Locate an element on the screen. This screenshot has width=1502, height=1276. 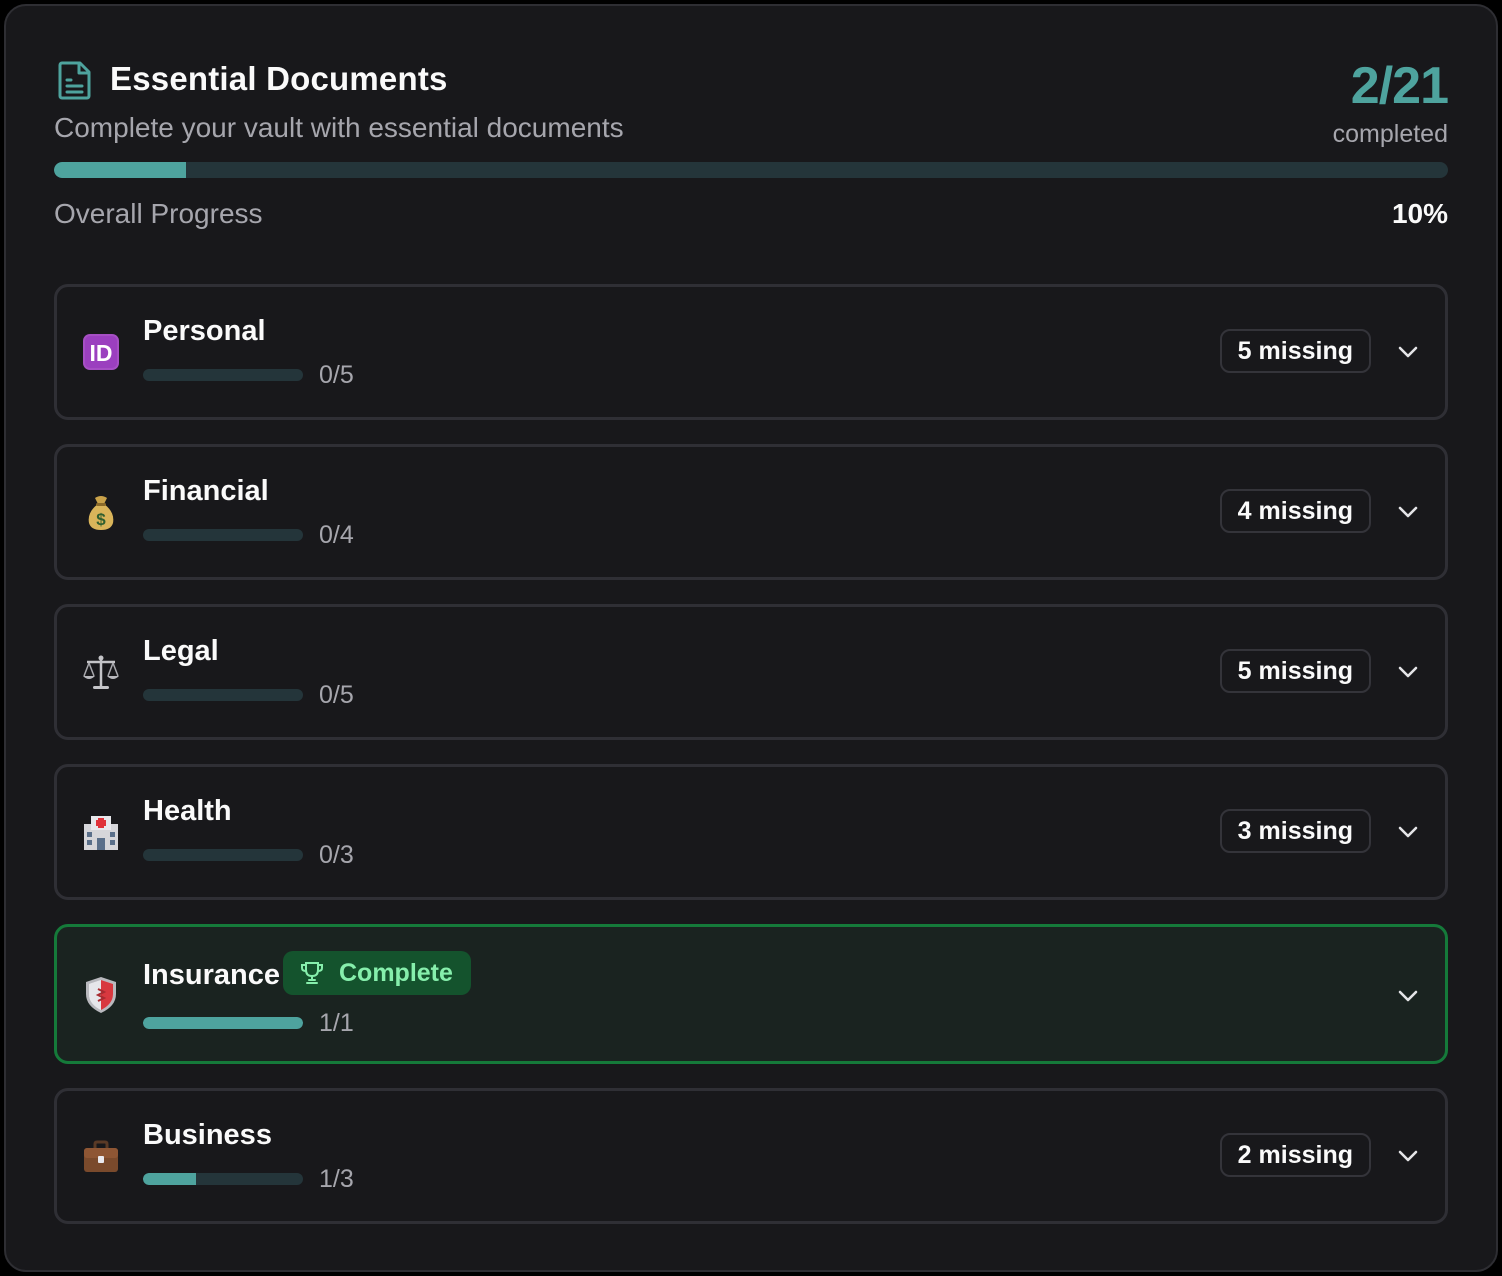
page-title: Essential Documents is located at coordinates (279, 78).